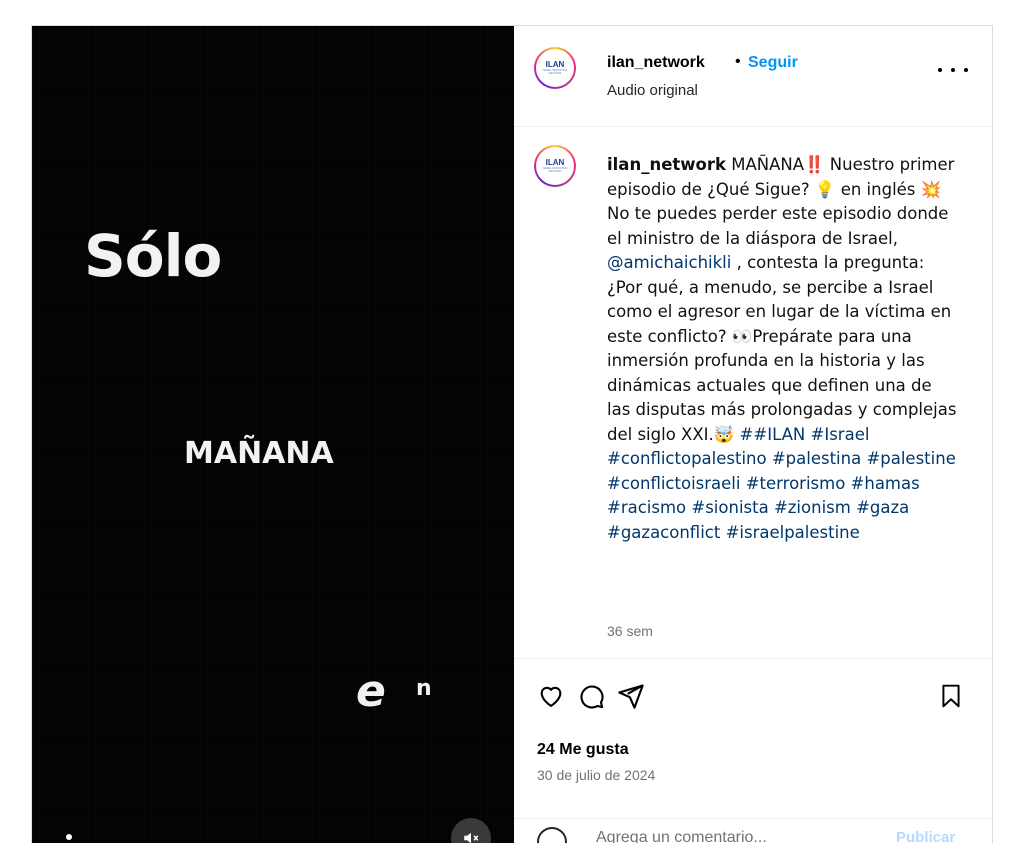 This screenshot has width=1024, height=843. What do you see at coordinates (925, 836) in the screenshot?
I see `publish-button: Publicar` at bounding box center [925, 836].